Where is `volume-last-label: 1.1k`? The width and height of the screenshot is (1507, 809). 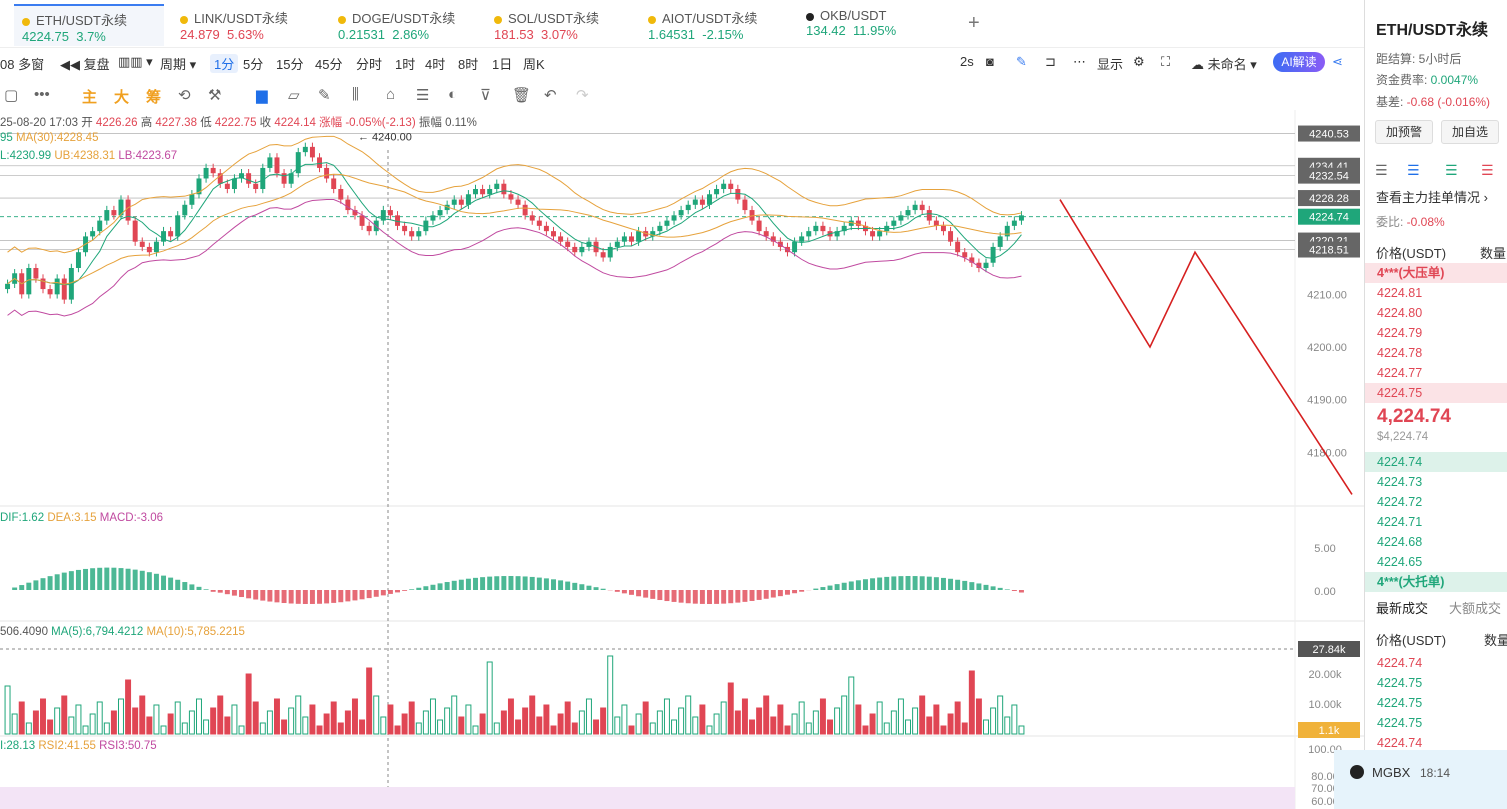
volume-last-label: 1.1k is located at coordinates (1329, 731).